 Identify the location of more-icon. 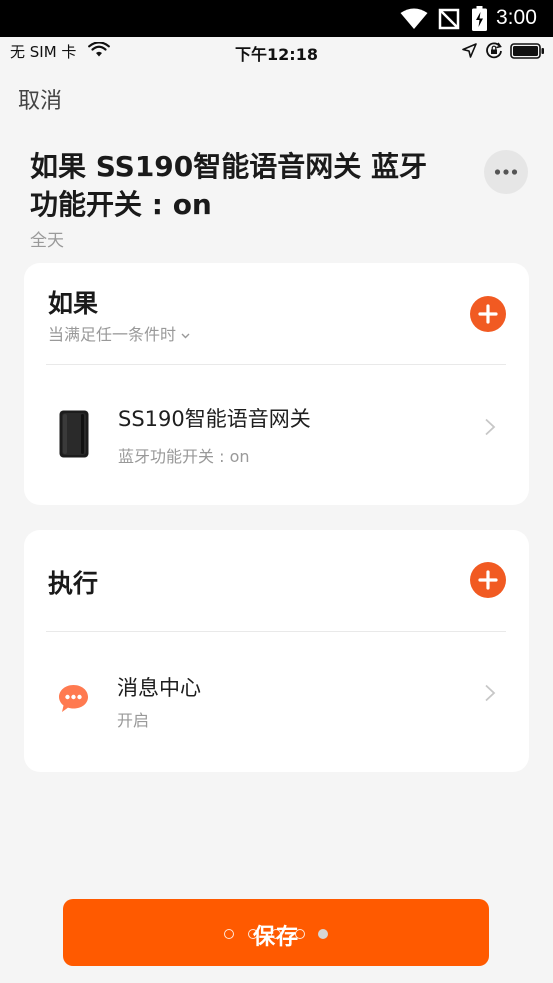
(506, 172).